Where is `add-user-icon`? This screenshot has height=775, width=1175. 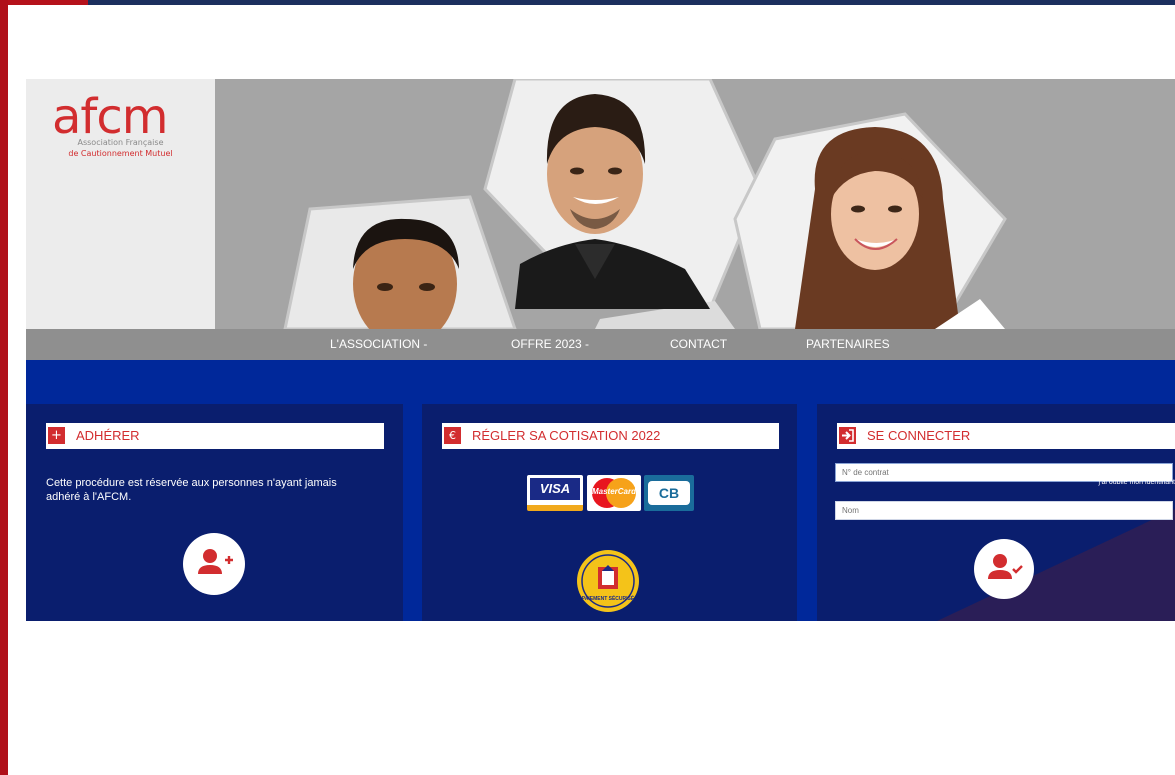
add-user-icon is located at coordinates (215, 561).